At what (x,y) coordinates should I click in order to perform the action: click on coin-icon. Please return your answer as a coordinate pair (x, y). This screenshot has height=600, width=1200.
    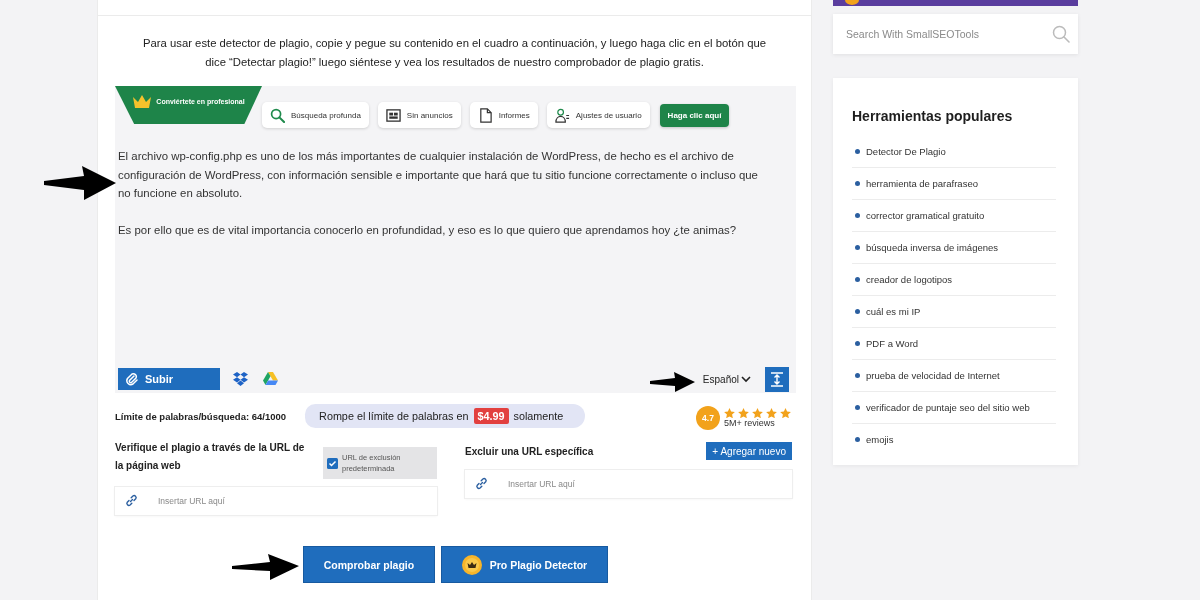
    Looking at the image, I should click on (852, 2).